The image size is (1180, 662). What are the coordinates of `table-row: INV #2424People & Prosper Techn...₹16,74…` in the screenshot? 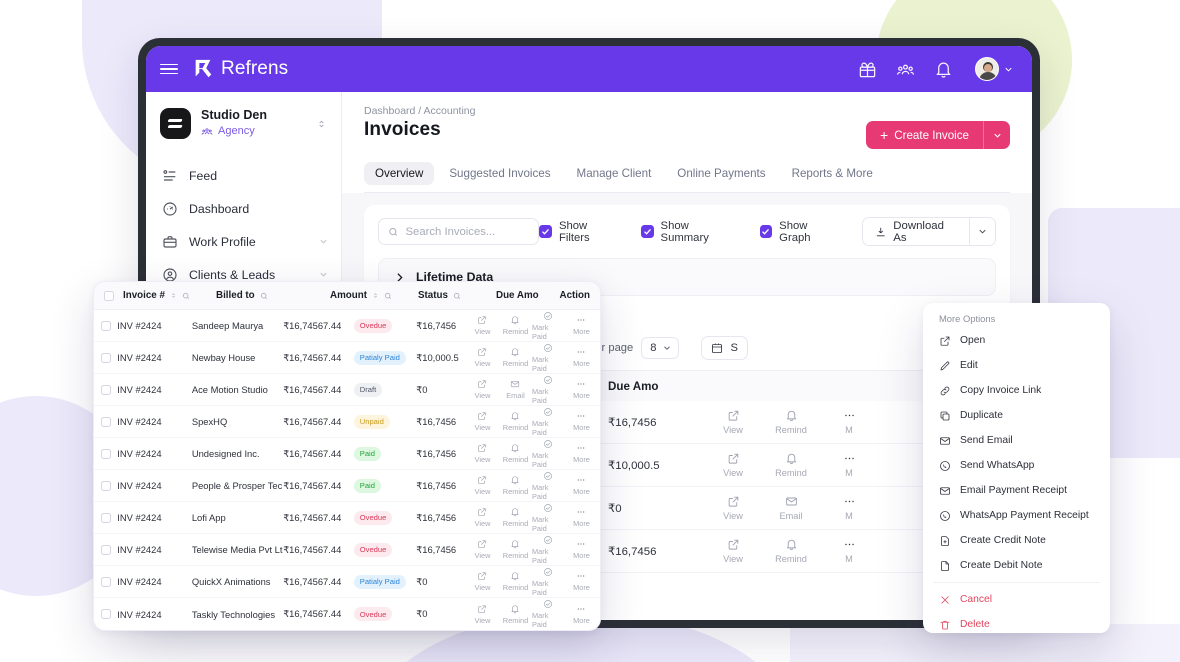 It's located at (347, 486).